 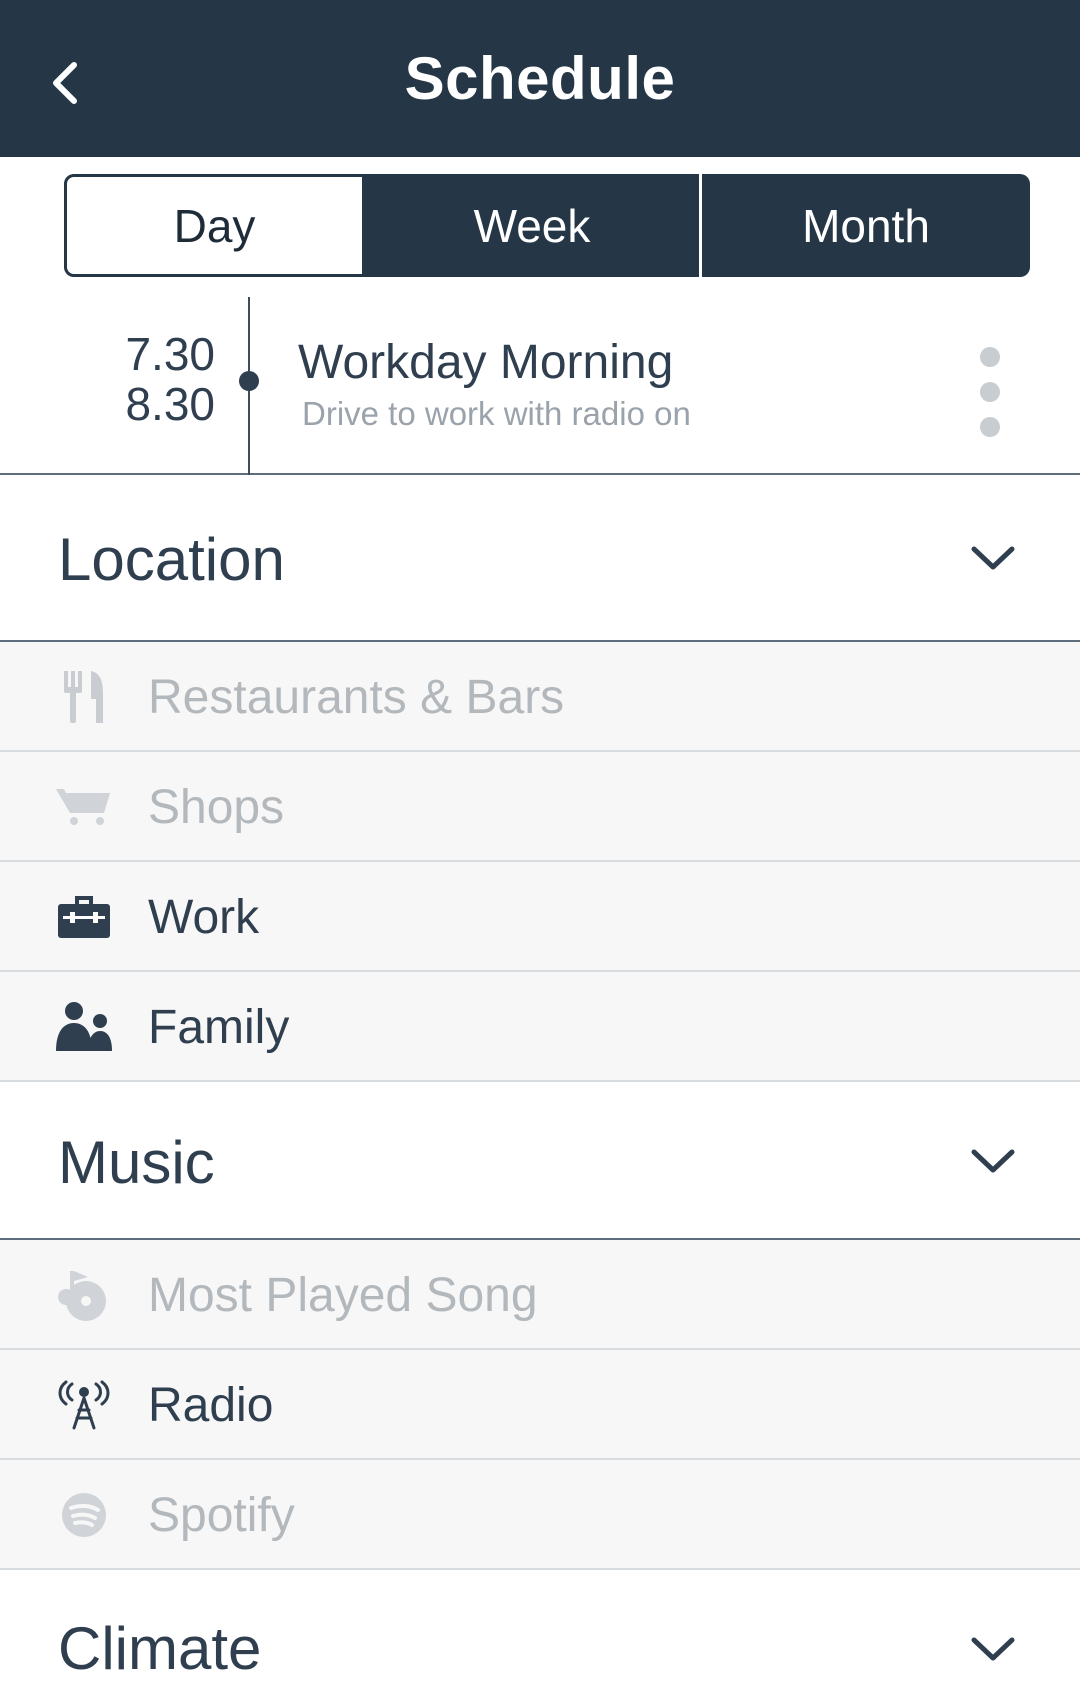 What do you see at coordinates (540, 1027) in the screenshot?
I see `location-item-family: Family` at bounding box center [540, 1027].